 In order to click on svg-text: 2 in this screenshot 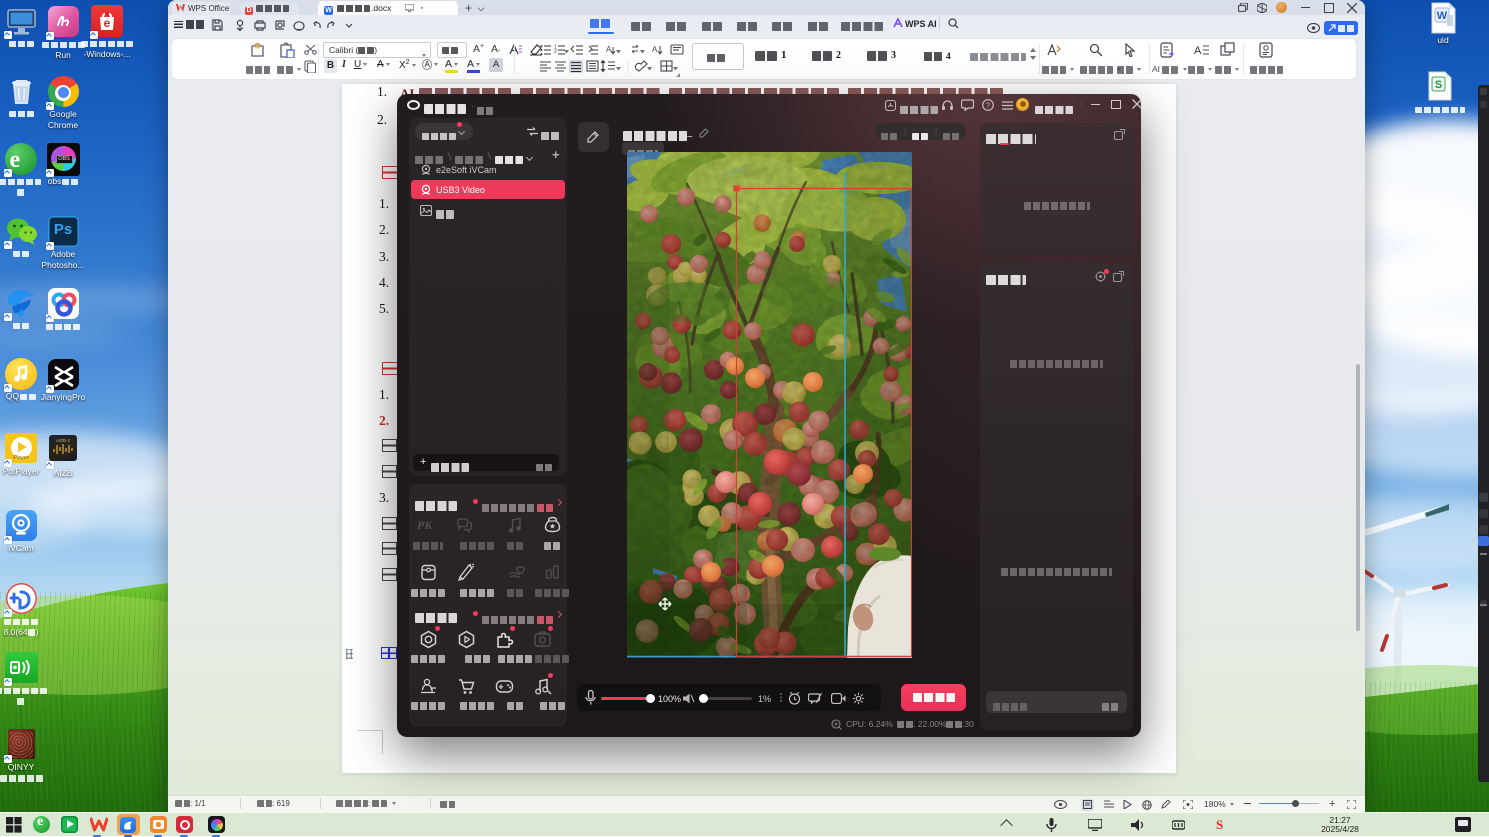, I will do `click(555, 52)`.